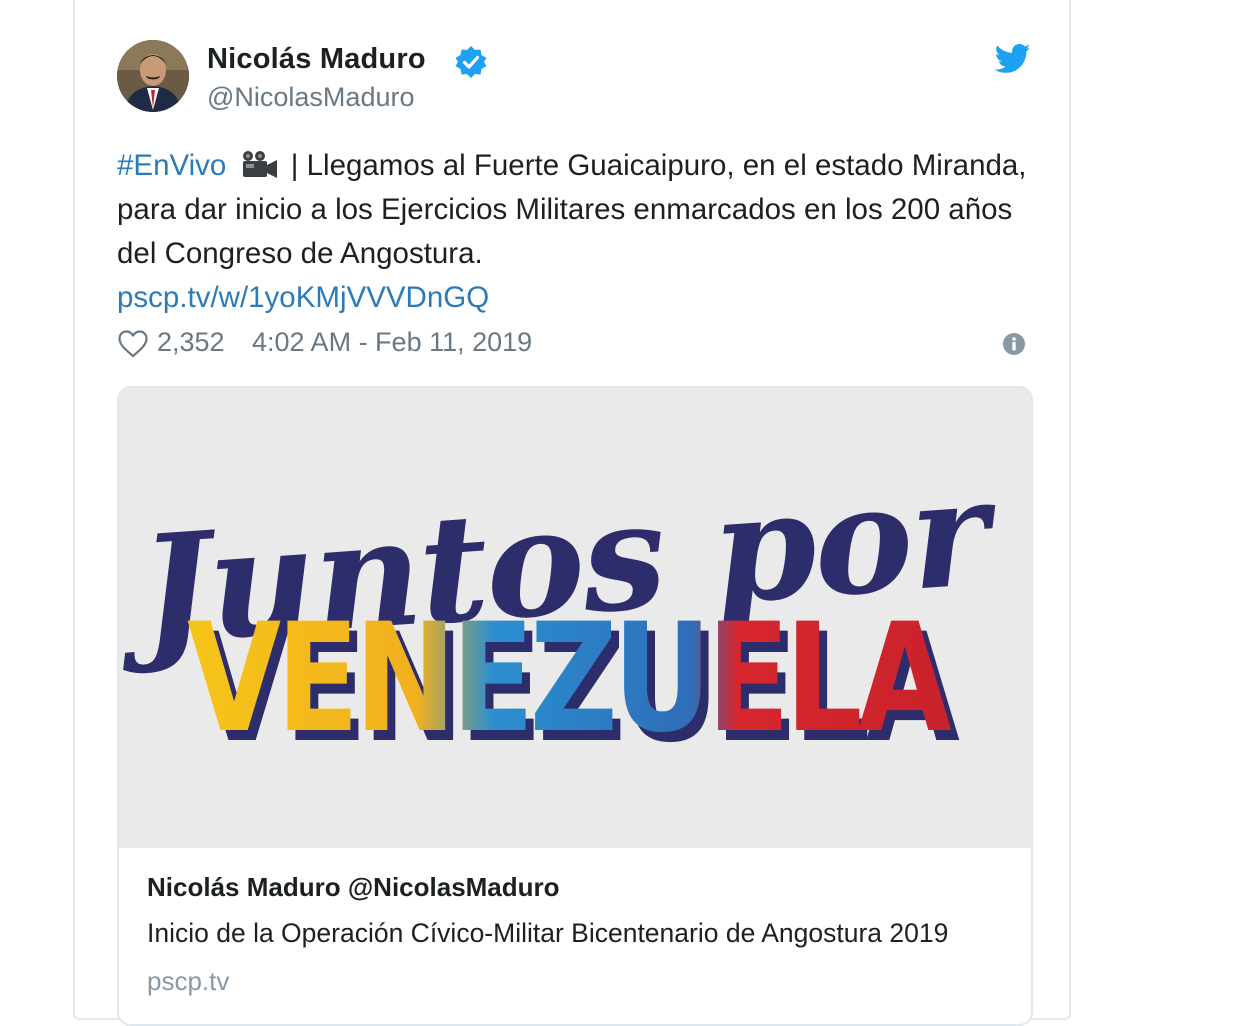 The width and height of the screenshot is (1259, 1026). Describe the element at coordinates (310, 97) in the screenshot. I see `author-handle: @NicolasMaduro` at that location.